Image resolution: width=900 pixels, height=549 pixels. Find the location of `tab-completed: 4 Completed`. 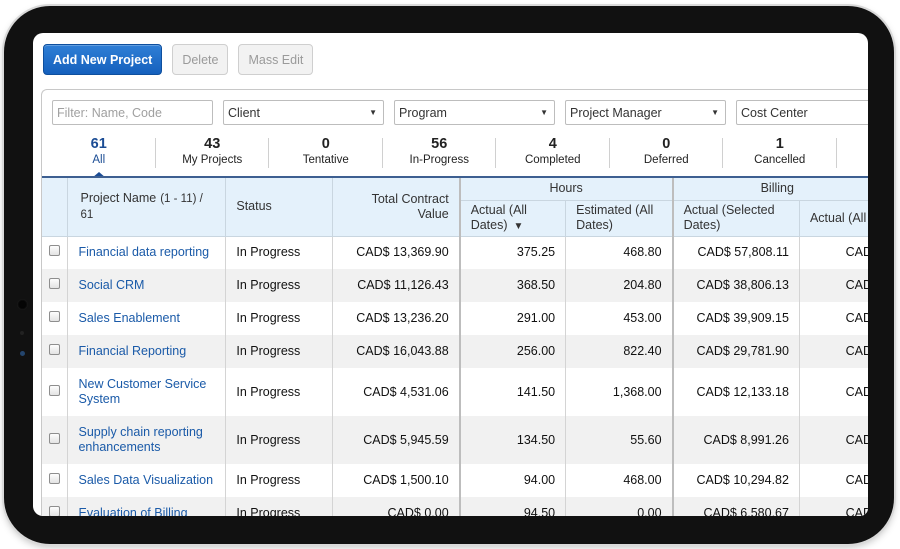

tab-completed: 4 Completed is located at coordinates (553, 155).